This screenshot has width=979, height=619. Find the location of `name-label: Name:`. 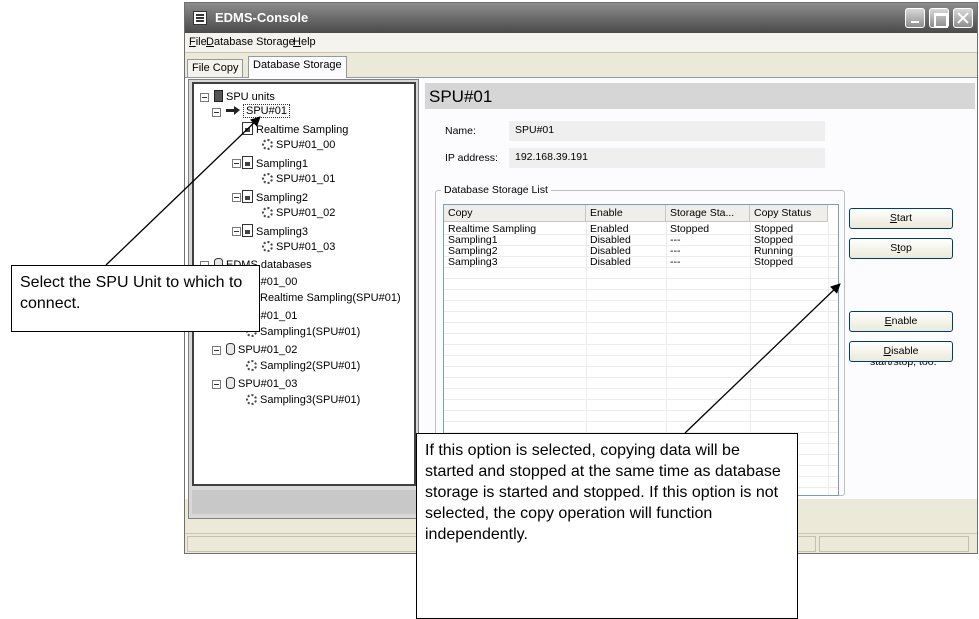

name-label: Name: is located at coordinates (460, 131).